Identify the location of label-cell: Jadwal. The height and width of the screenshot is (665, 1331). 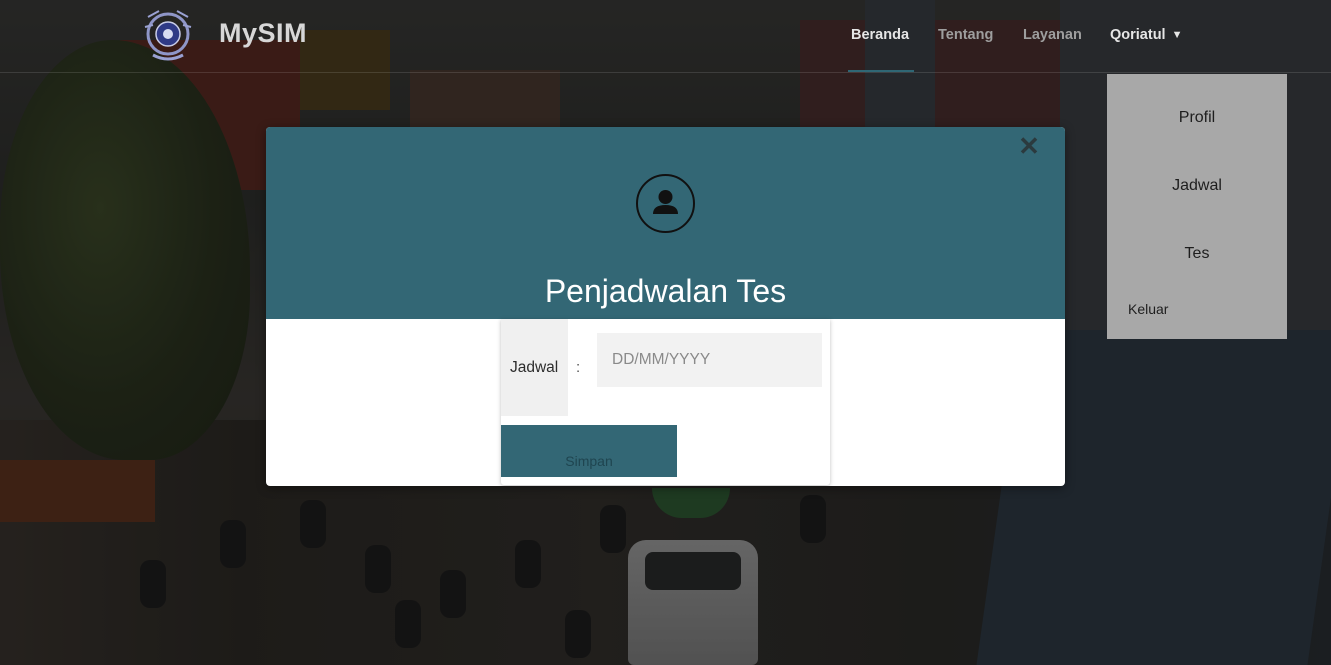
(534, 367).